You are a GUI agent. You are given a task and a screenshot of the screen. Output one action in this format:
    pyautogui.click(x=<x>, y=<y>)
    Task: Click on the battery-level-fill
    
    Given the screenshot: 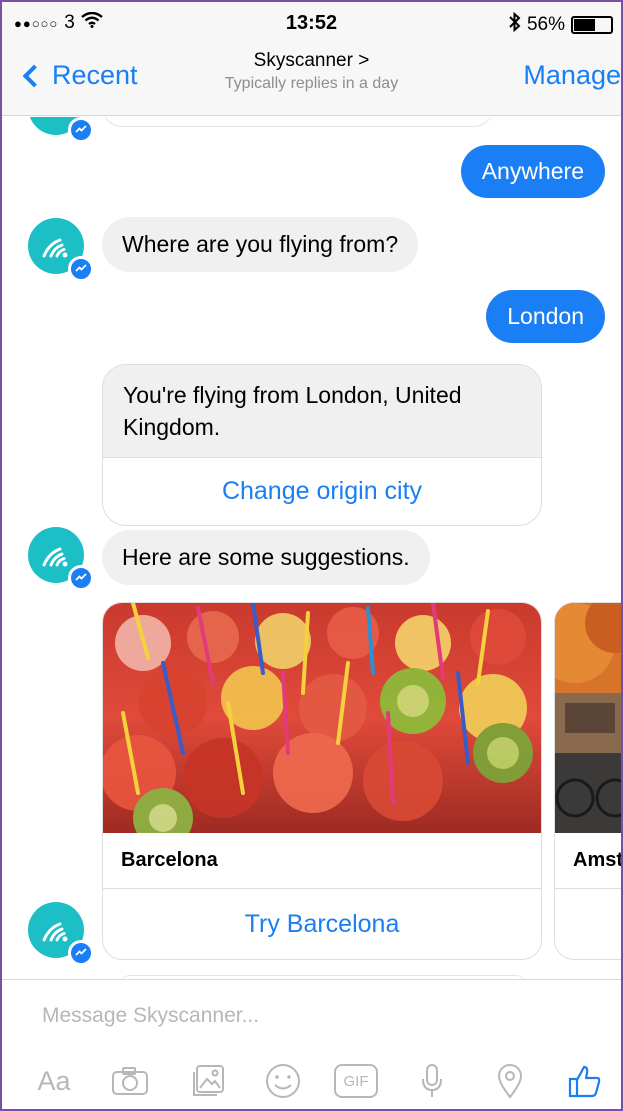 What is the action you would take?
    pyautogui.click(x=585, y=25)
    